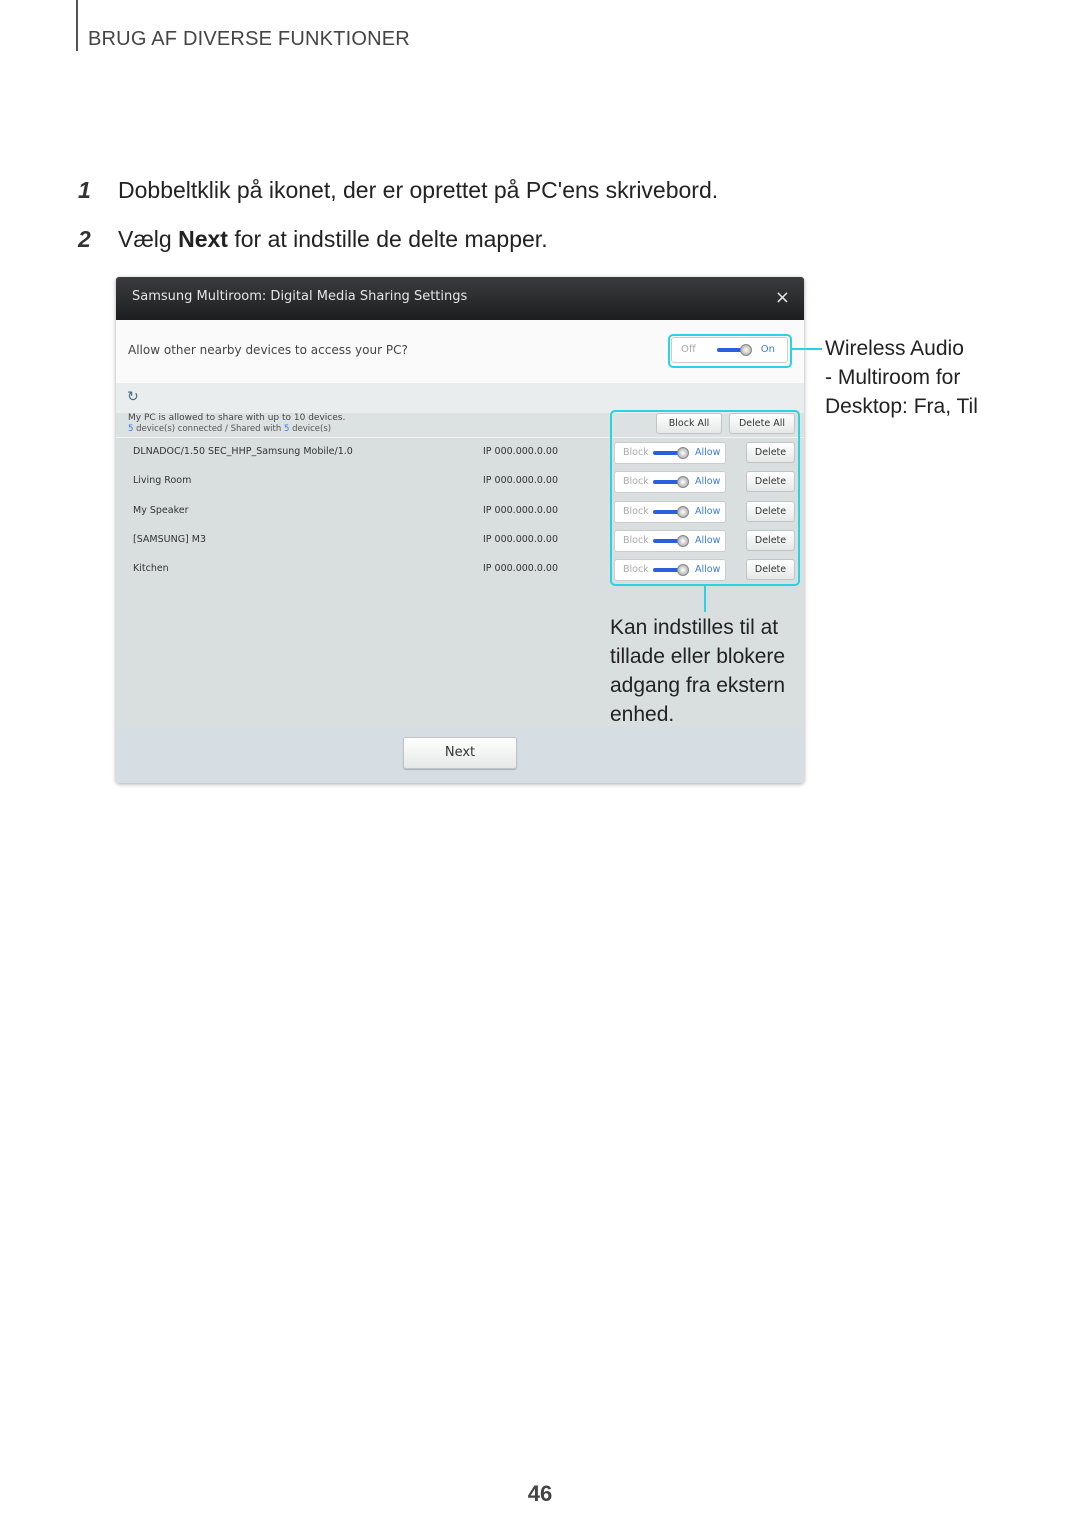 The image size is (1080, 1527). Describe the element at coordinates (77, 25) in the screenshot. I see `header-divider` at that location.